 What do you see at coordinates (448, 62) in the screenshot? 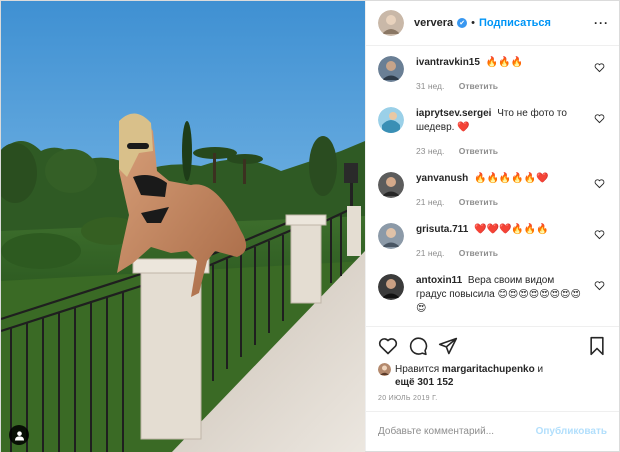
I see `comment-username: ivantravkin15` at bounding box center [448, 62].